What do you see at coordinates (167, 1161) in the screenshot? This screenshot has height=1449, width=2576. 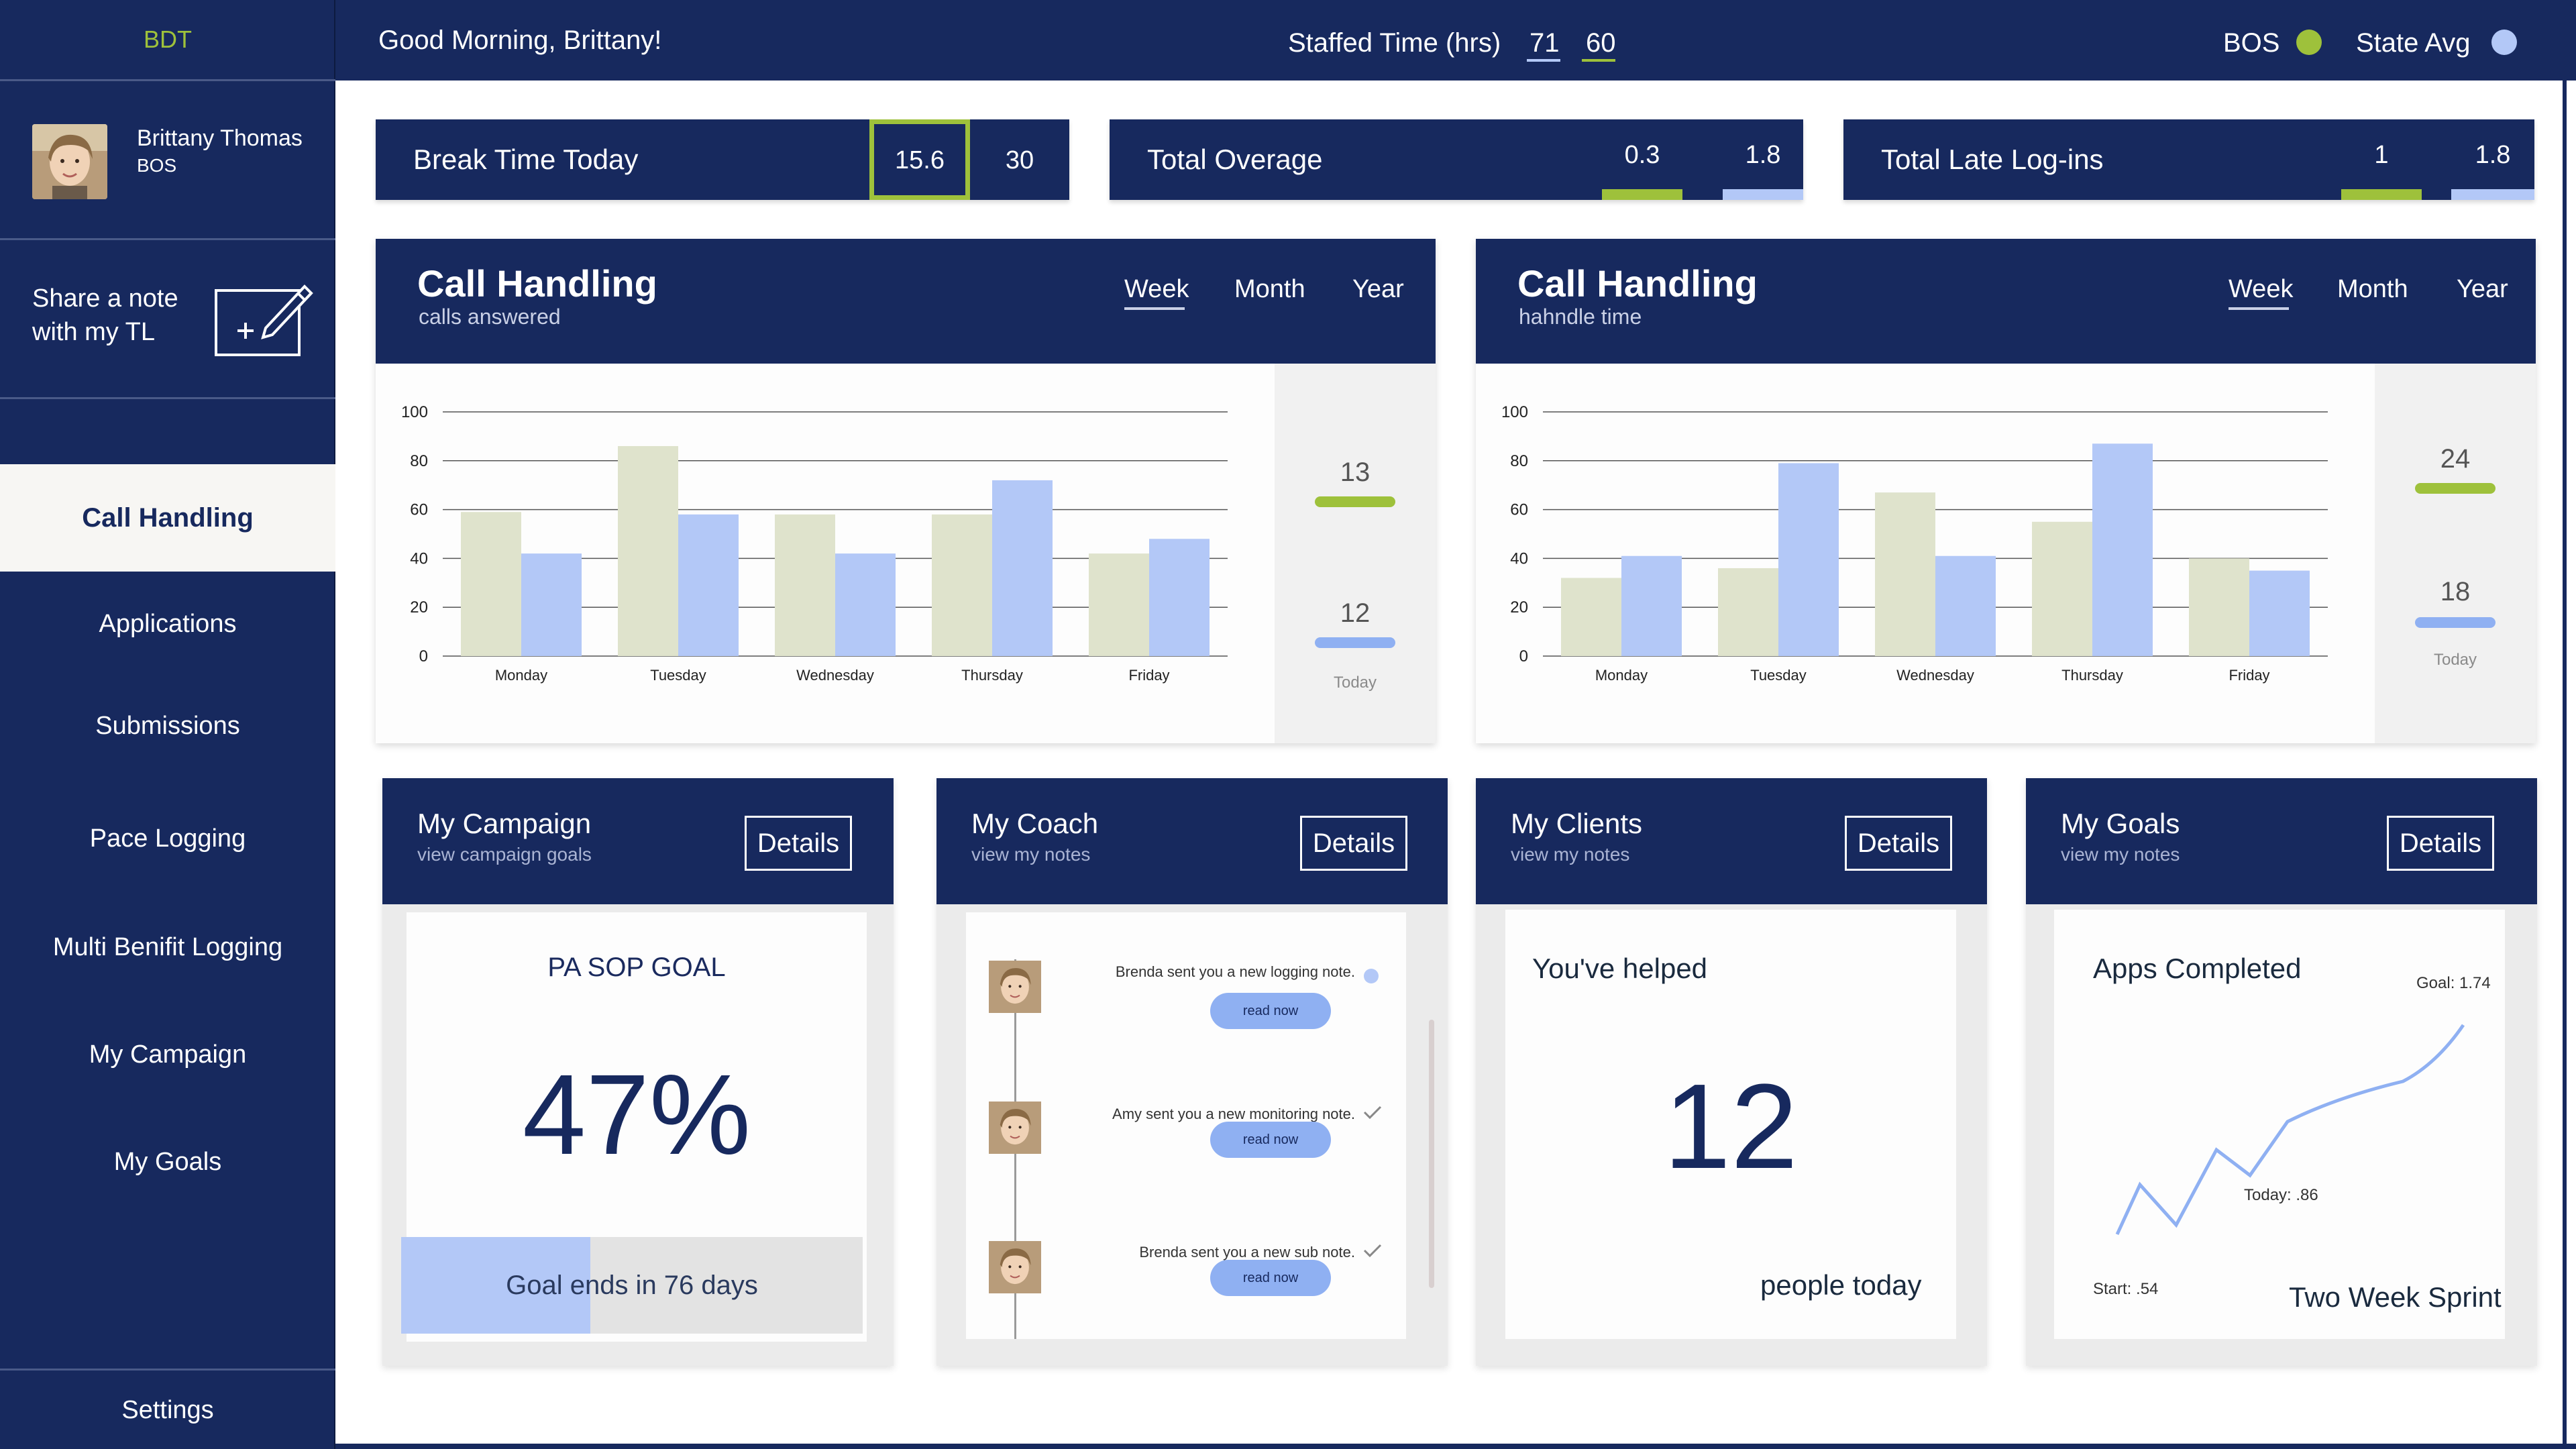 I see `sidebar-item-my-goals: My Goals` at bounding box center [167, 1161].